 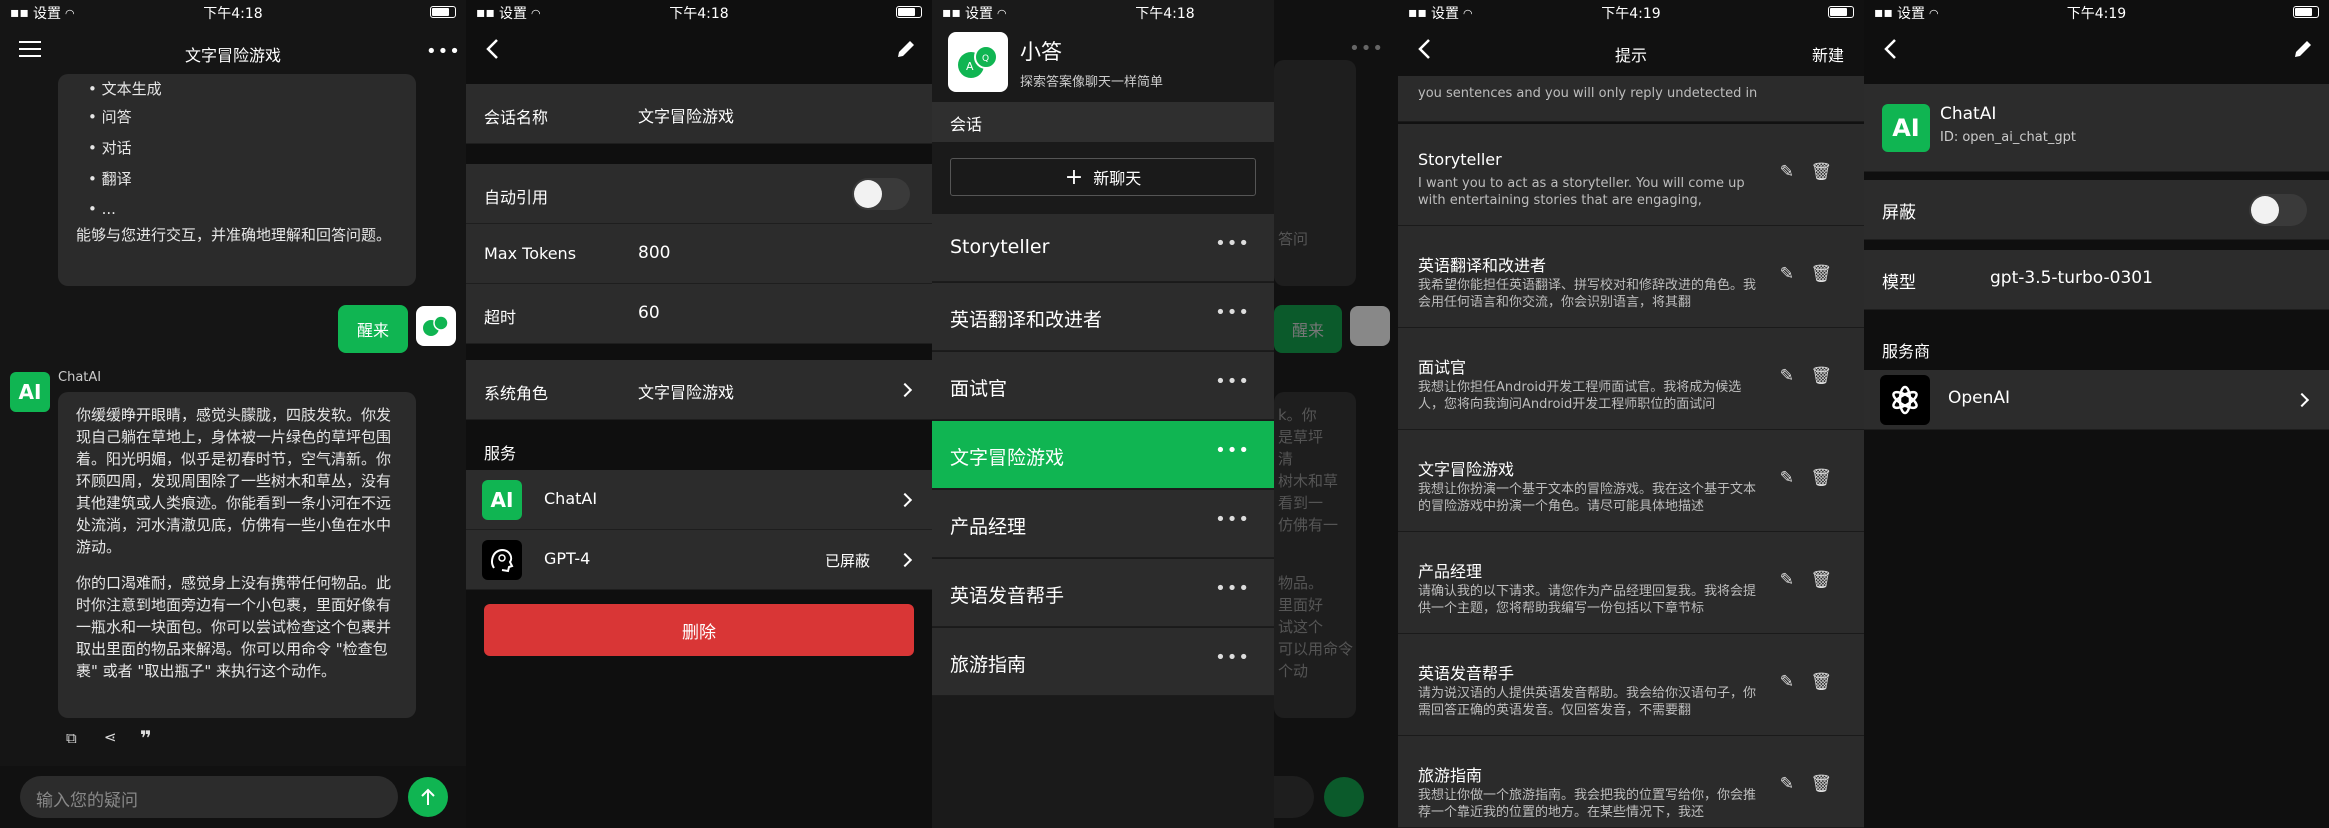 What do you see at coordinates (1828, 54) in the screenshot?
I see `new-button: 新建` at bounding box center [1828, 54].